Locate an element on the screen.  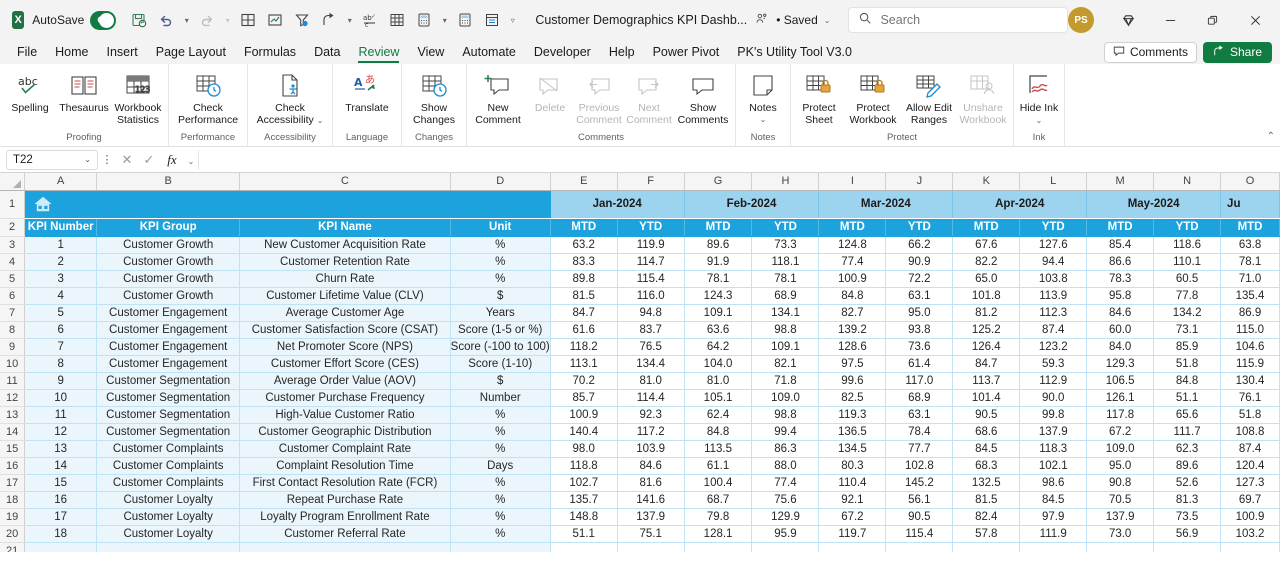
name-box: T22 ⌄ is located at coordinates (52, 159).